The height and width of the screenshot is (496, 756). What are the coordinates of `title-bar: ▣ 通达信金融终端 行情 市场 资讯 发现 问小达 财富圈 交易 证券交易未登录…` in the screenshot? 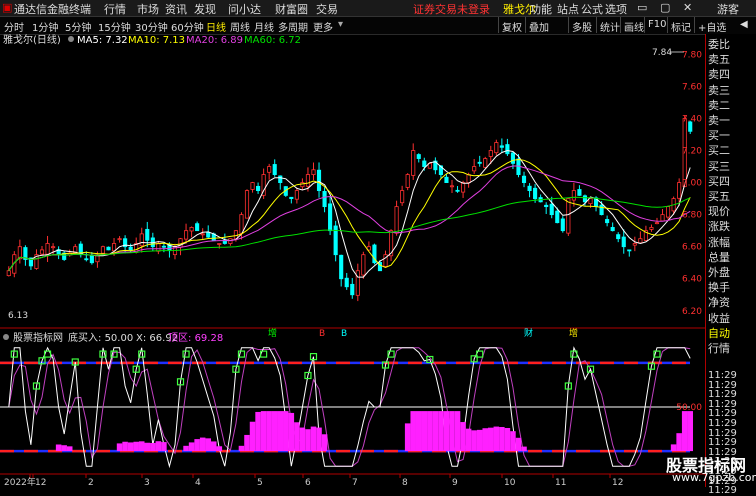 It's located at (378, 8).